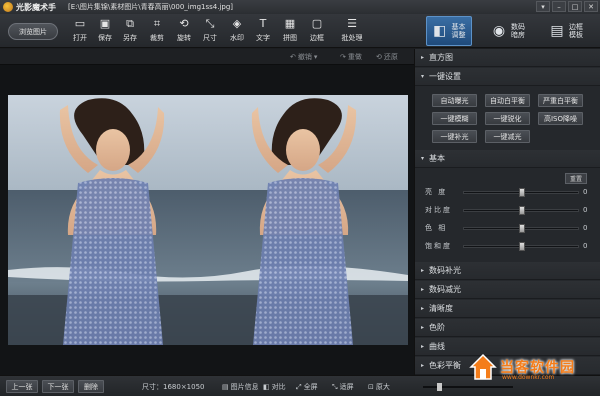 This screenshot has width=600, height=396. I want to click on brightness-slider-row: 亮 度 0, so click(506, 192).